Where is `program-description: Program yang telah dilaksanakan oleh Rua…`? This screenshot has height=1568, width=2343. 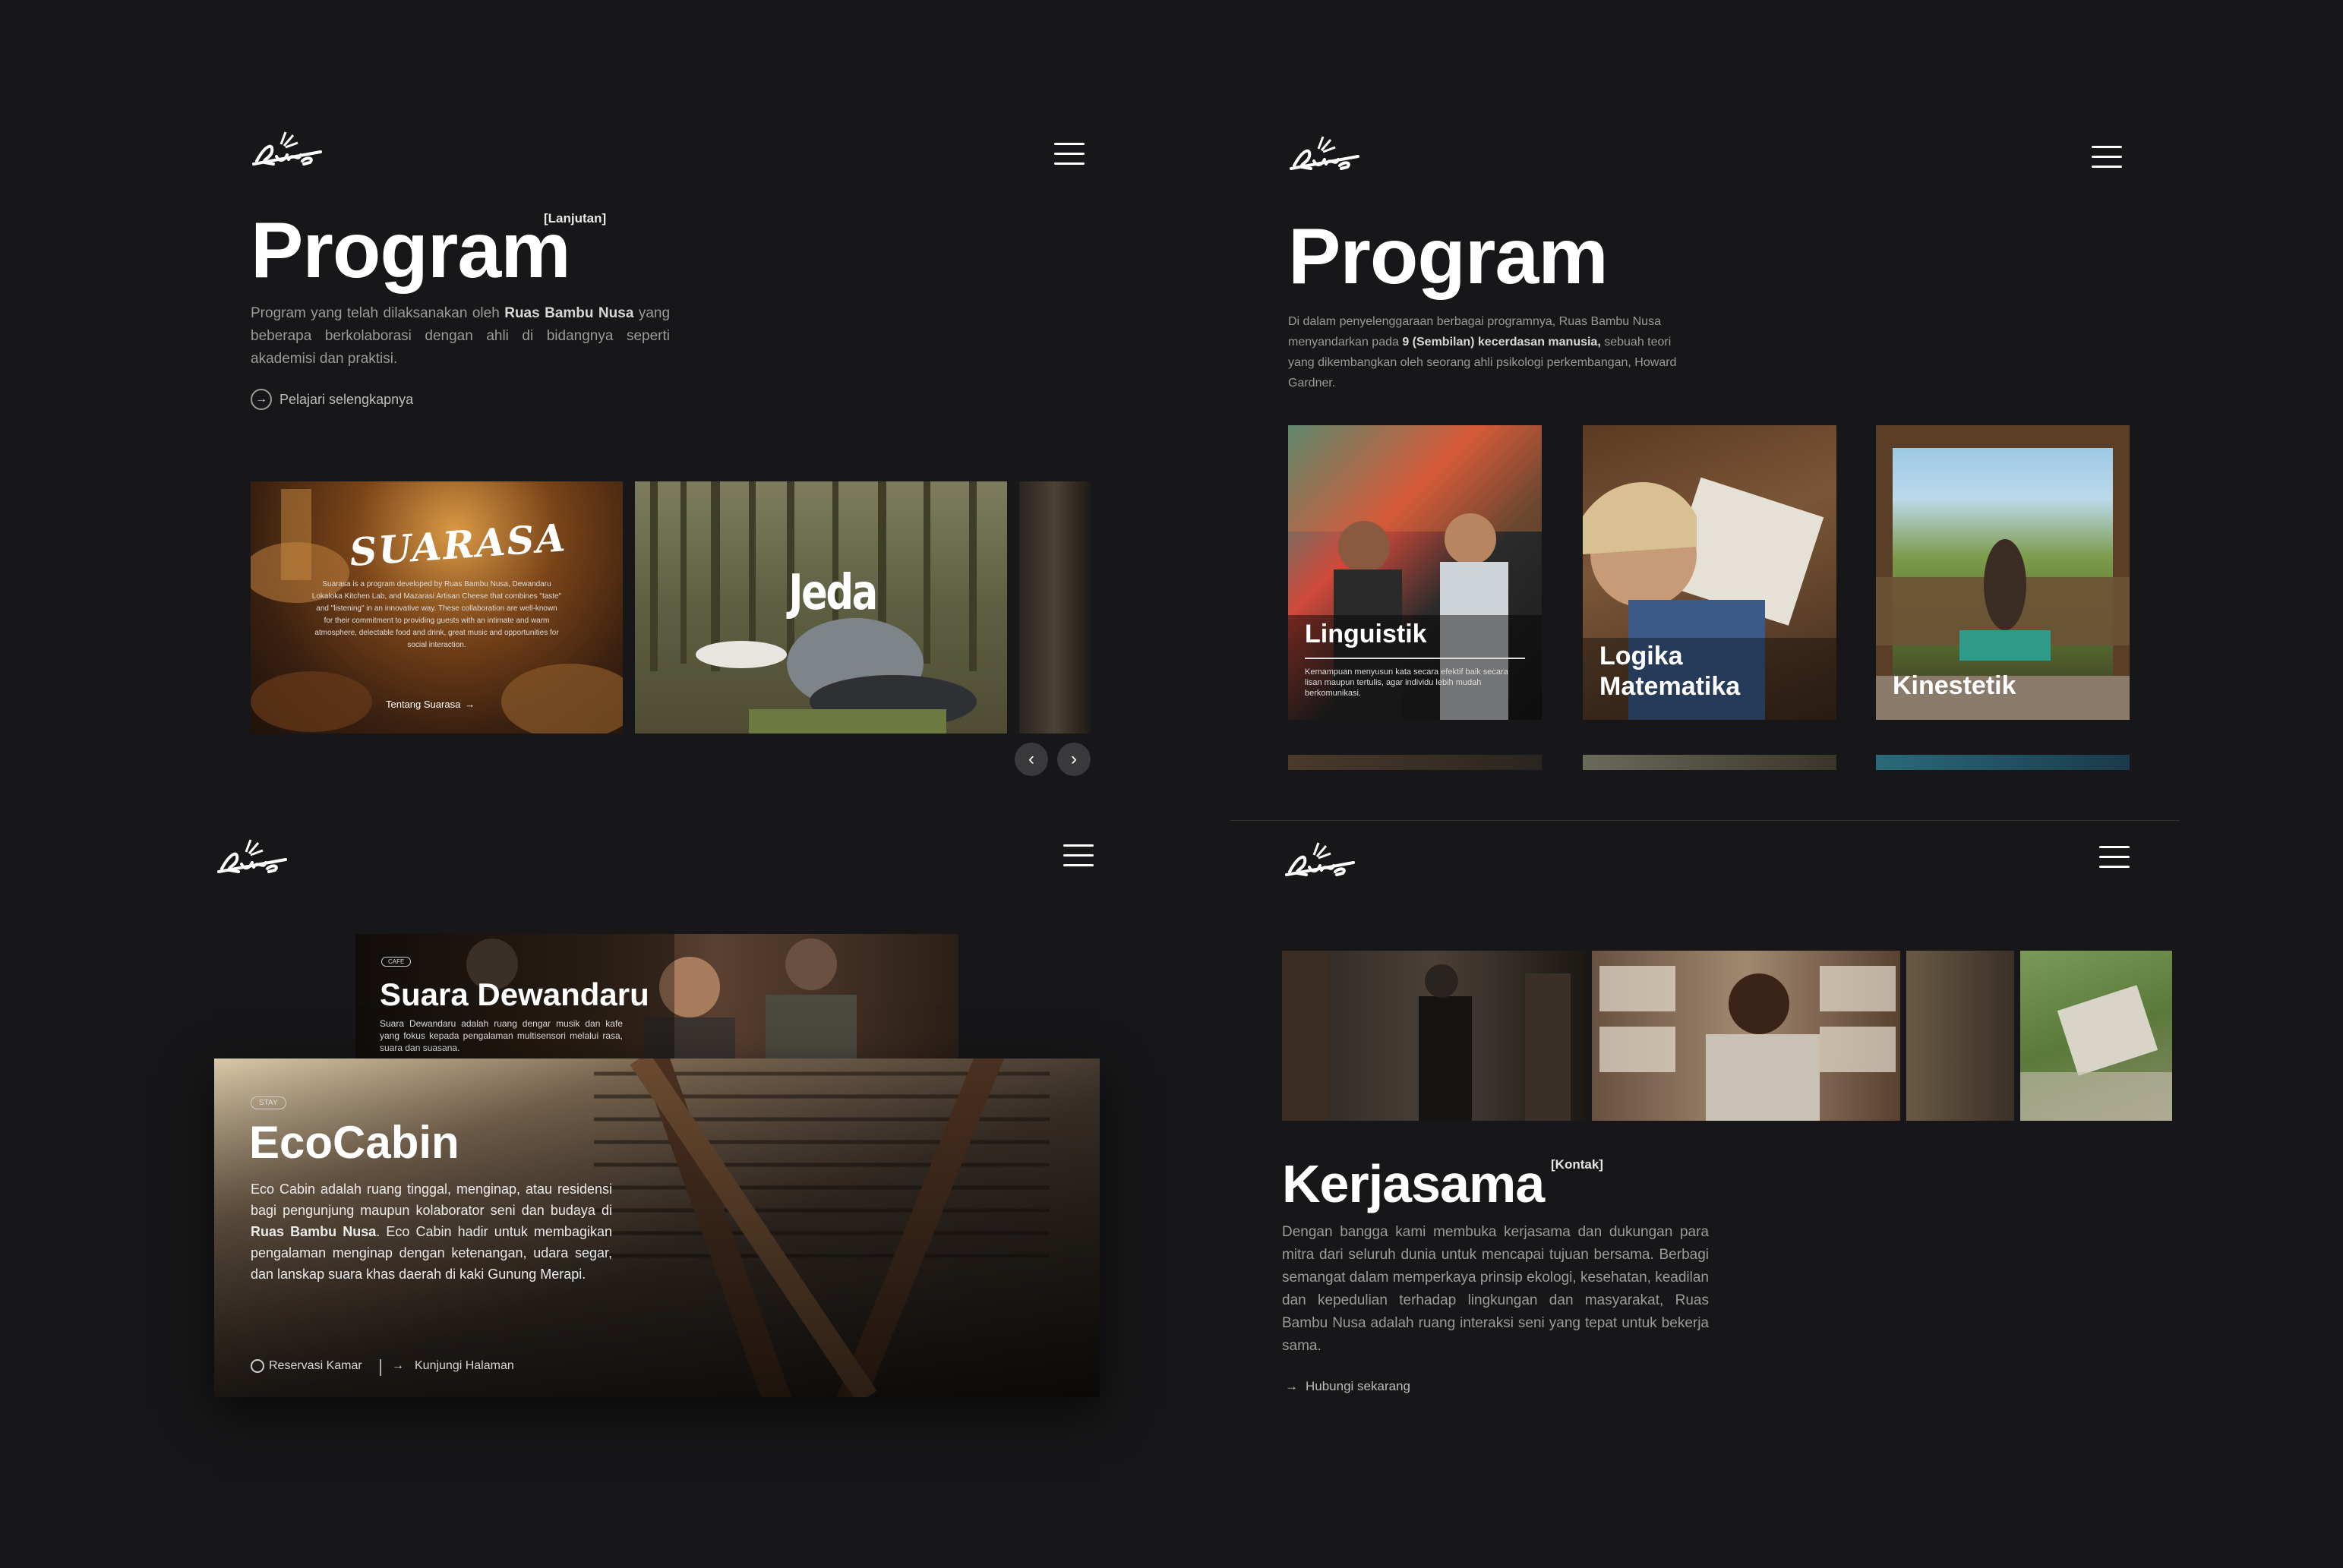 program-description: Program yang telah dilaksanakan oleh Rua… is located at coordinates (461, 336).